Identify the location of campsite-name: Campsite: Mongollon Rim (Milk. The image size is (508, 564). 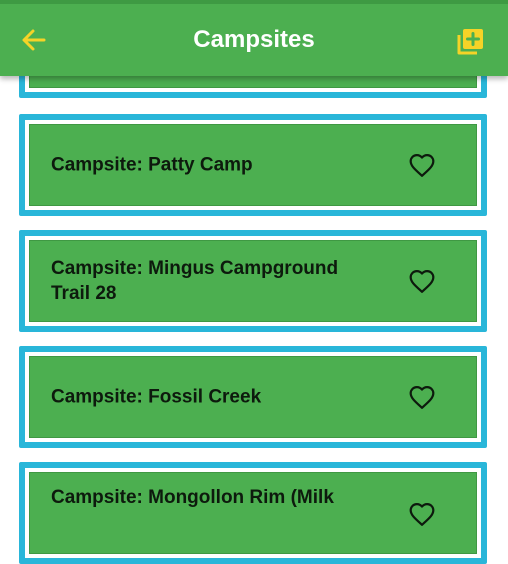
(192, 497).